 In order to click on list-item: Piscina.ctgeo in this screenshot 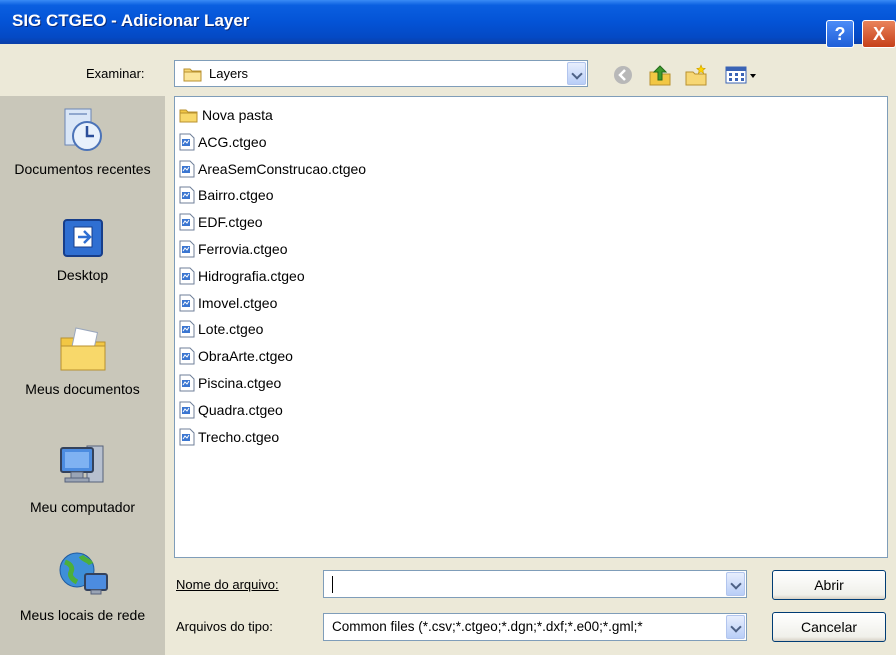, I will do `click(230, 383)`.